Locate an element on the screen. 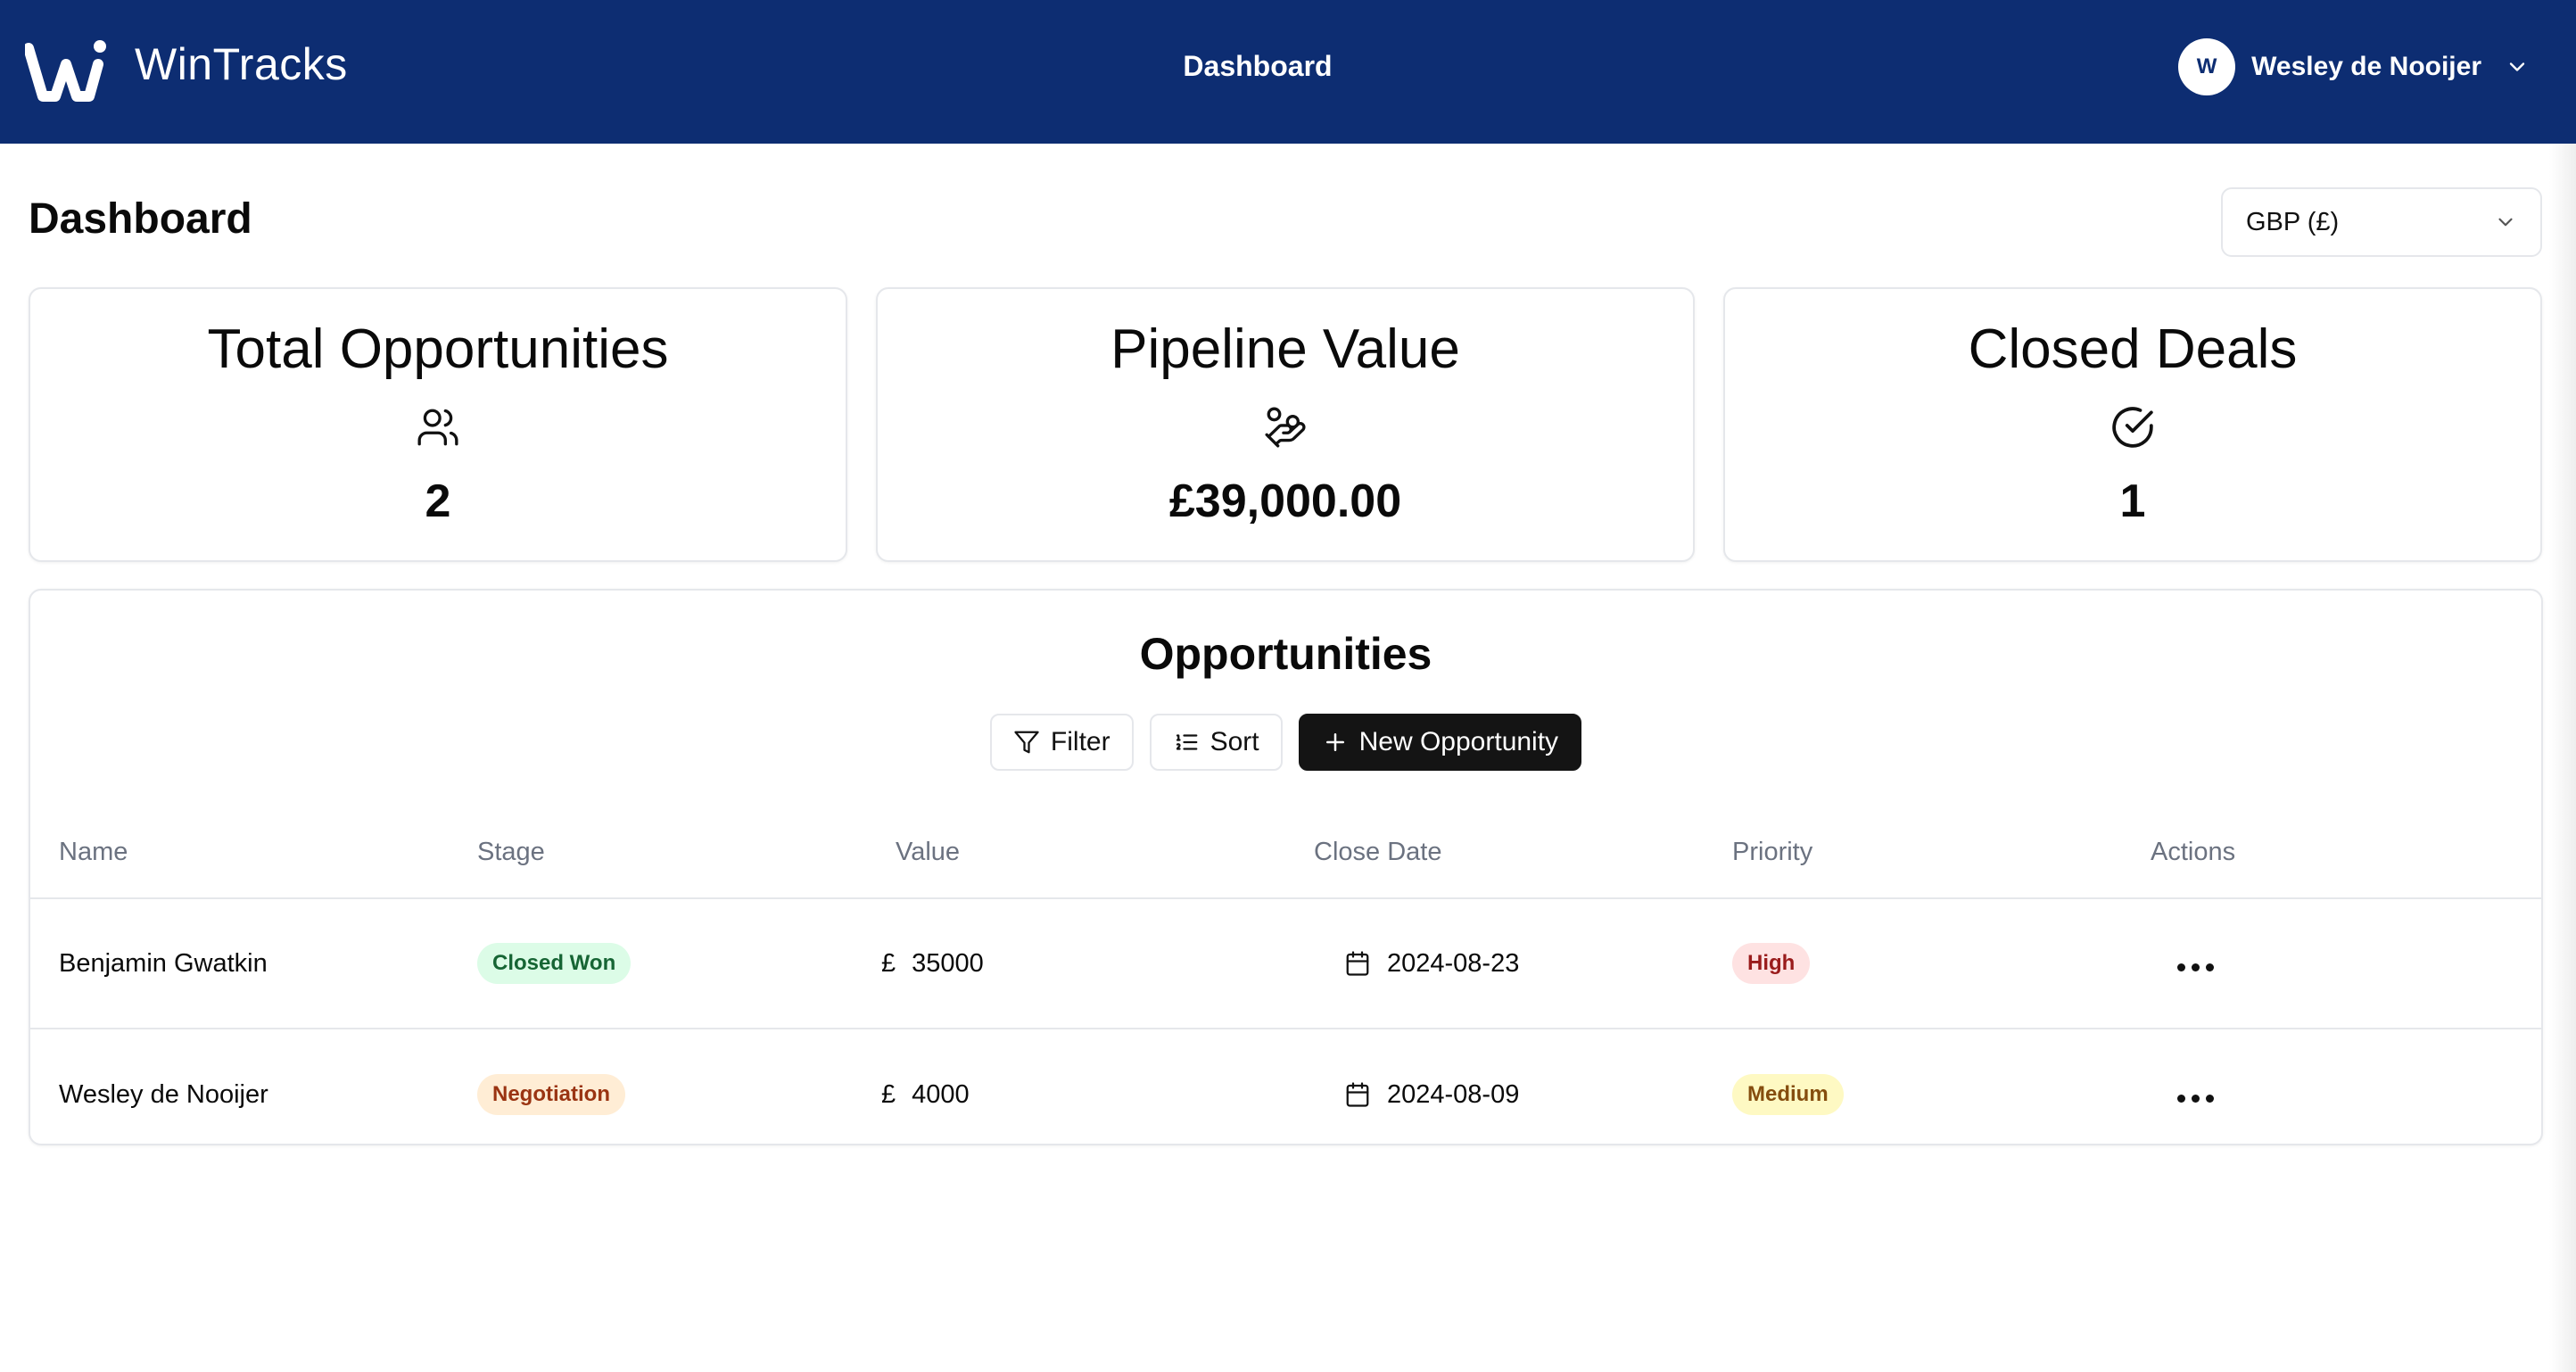  user-name: Wesley de Nooijer is located at coordinates (2366, 66).